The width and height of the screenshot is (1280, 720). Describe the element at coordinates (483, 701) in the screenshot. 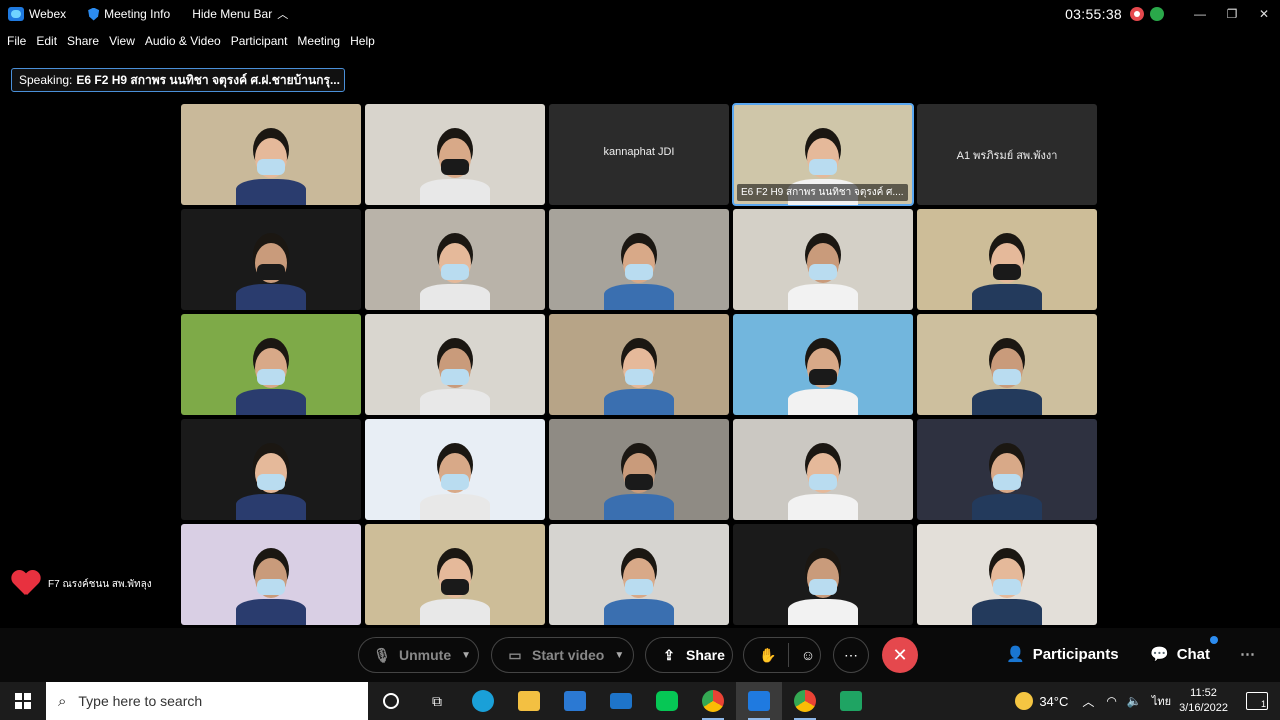

I see `taskbar-edge` at that location.